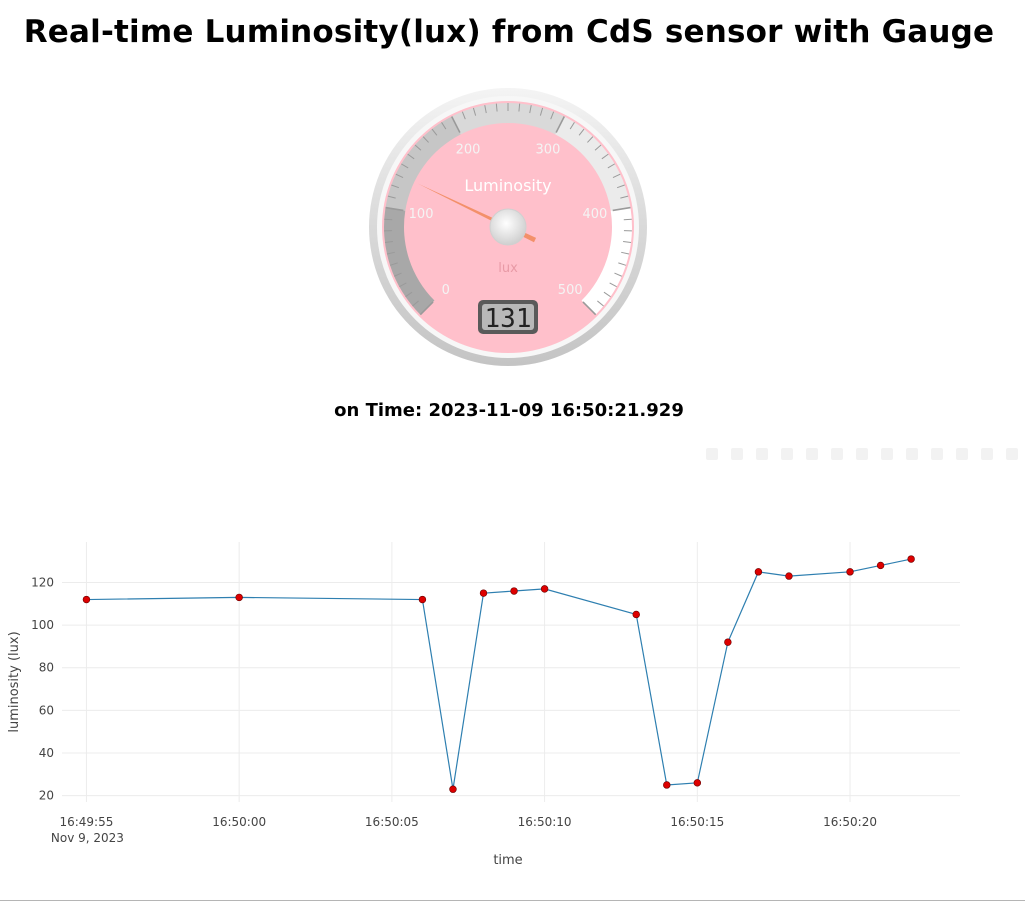 This screenshot has height=924, width=1025. What do you see at coordinates (446, 290) in the screenshot?
I see `gauge-tick-label: 0` at bounding box center [446, 290].